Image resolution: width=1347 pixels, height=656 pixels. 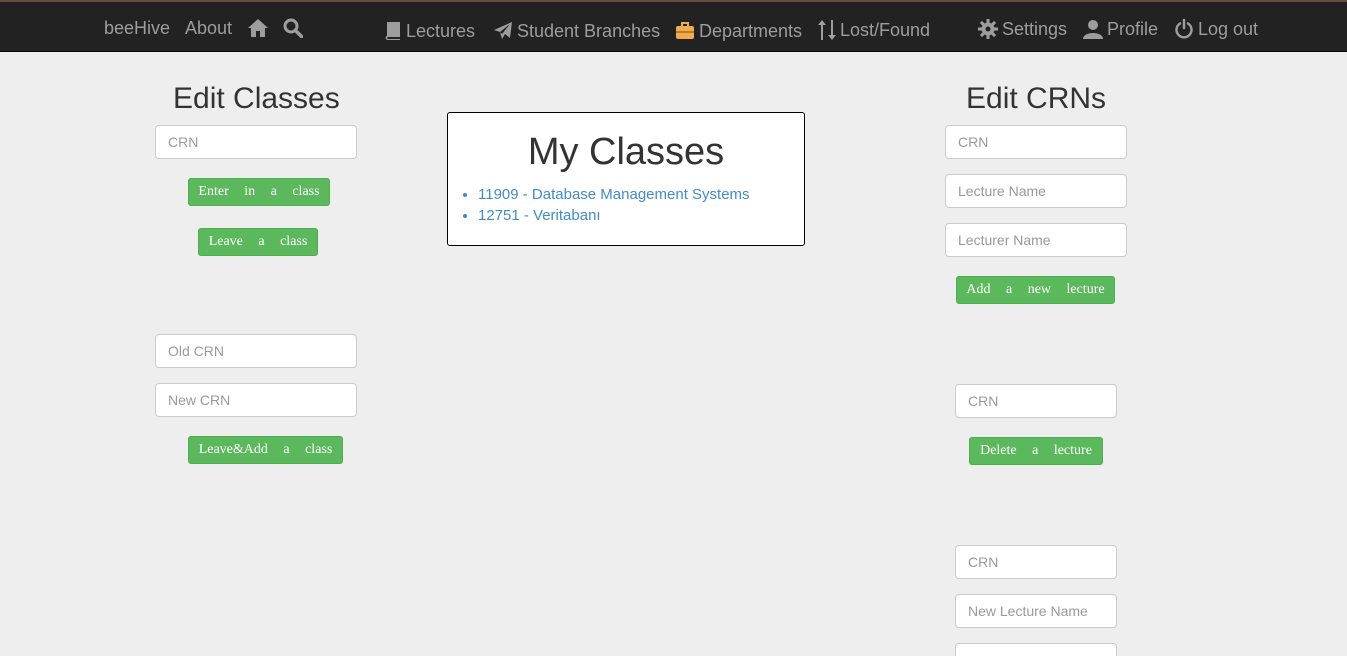 What do you see at coordinates (988, 29) in the screenshot?
I see `gear-icon` at bounding box center [988, 29].